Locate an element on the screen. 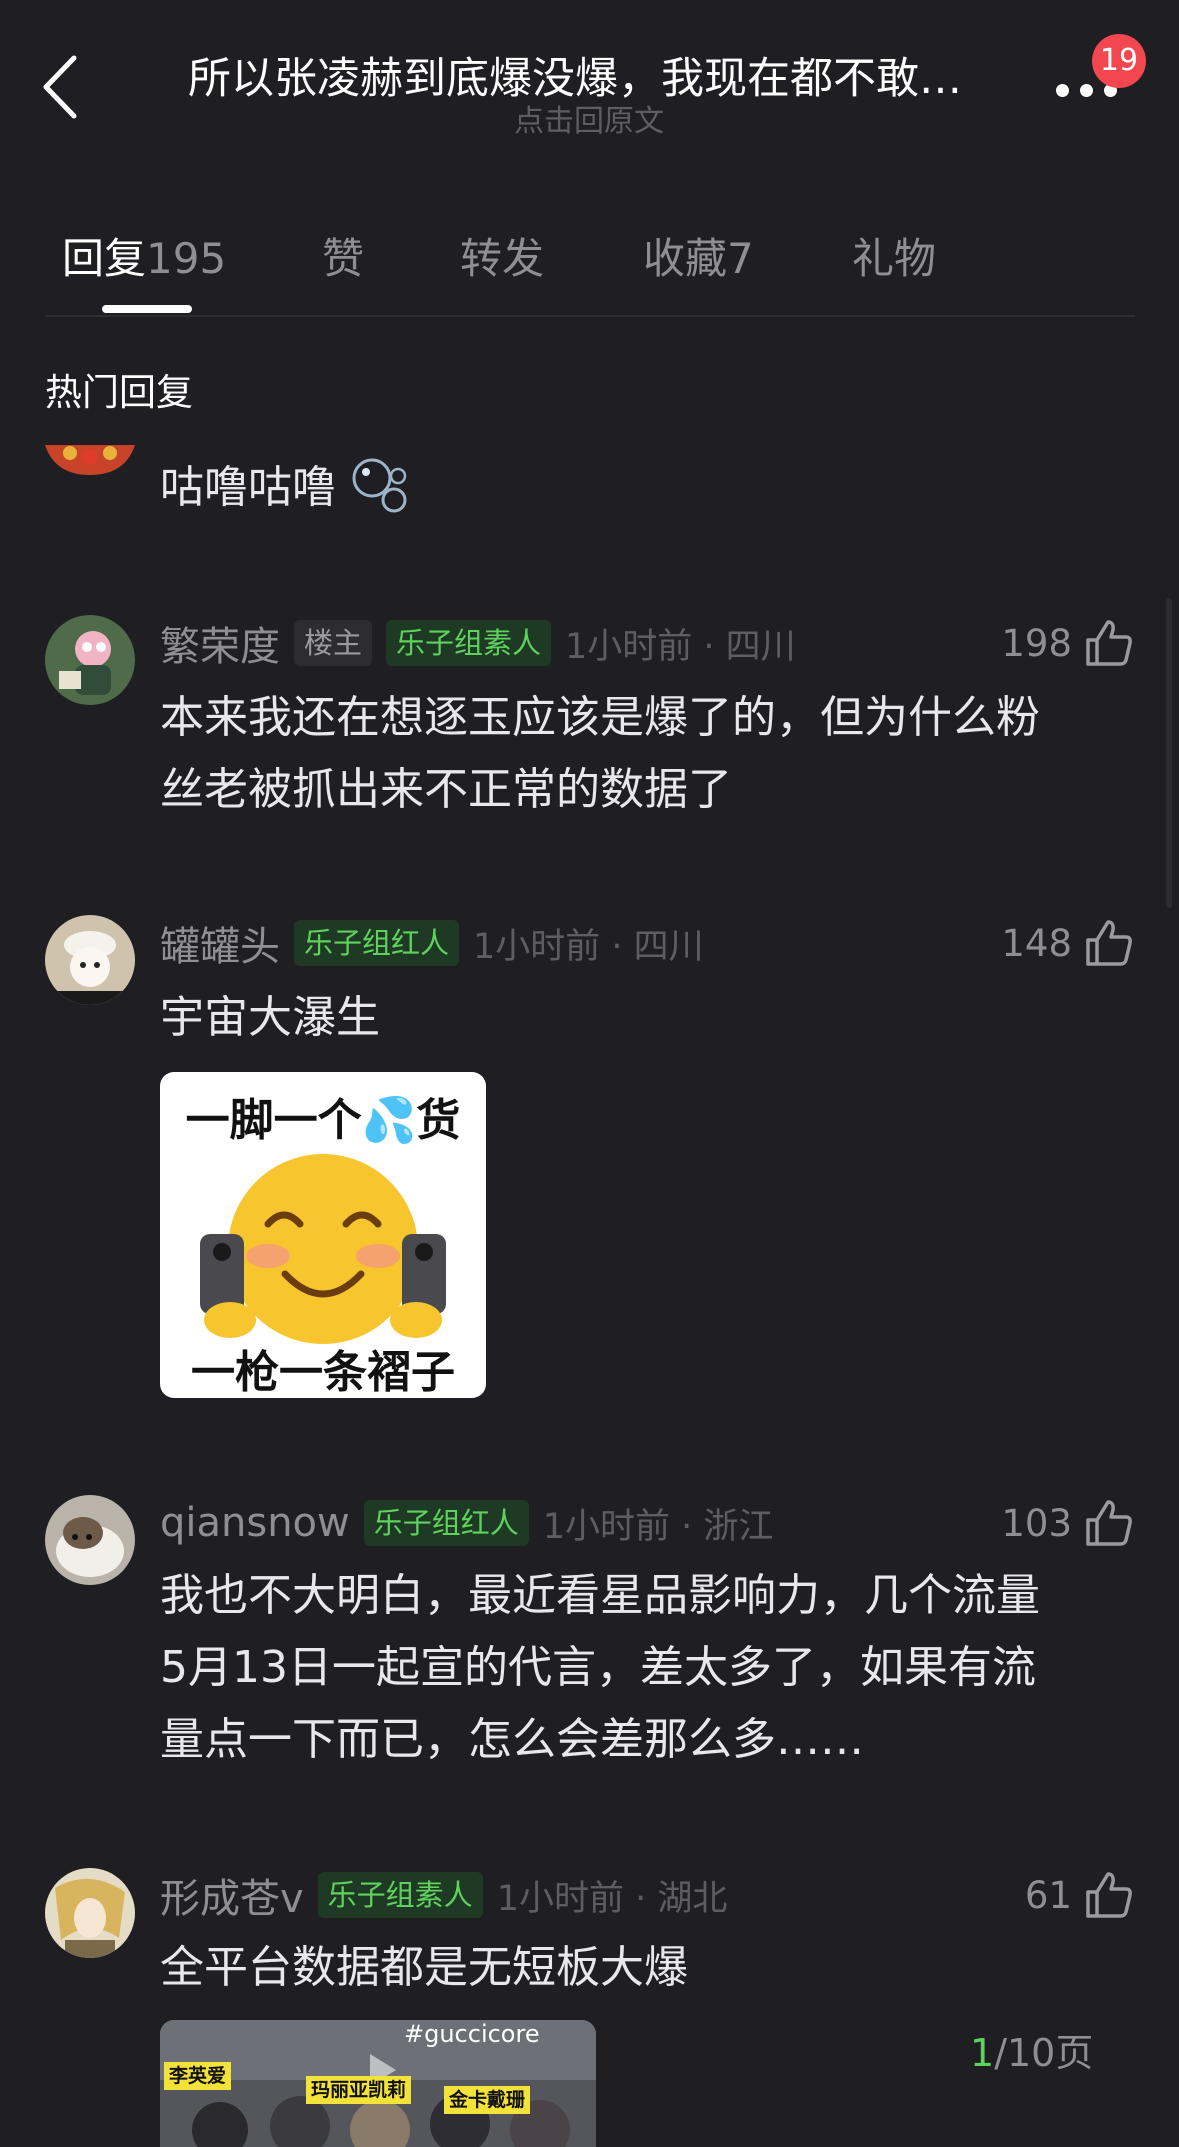  total-pages: /10页 is located at coordinates (1044, 2053).